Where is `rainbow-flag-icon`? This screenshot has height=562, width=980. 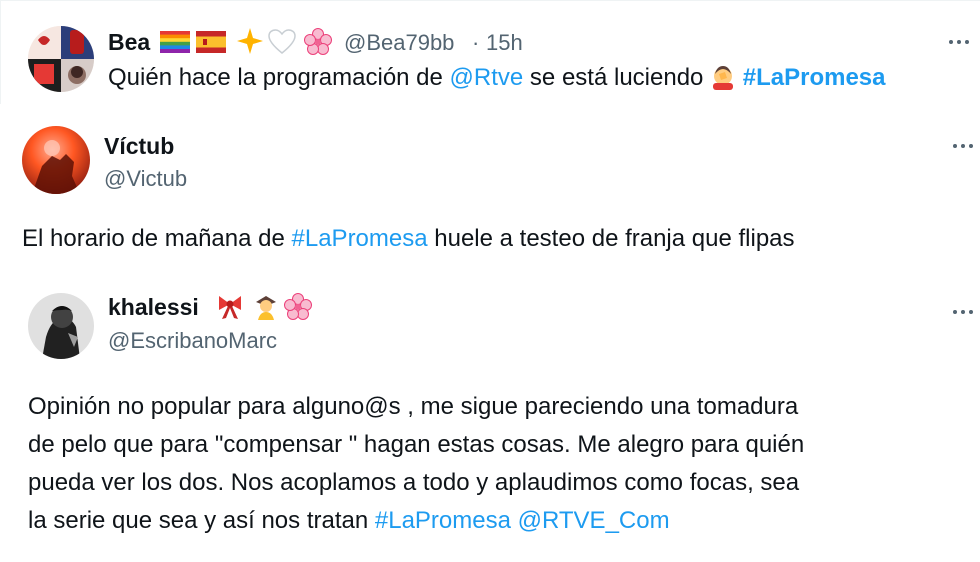 rainbow-flag-icon is located at coordinates (175, 42).